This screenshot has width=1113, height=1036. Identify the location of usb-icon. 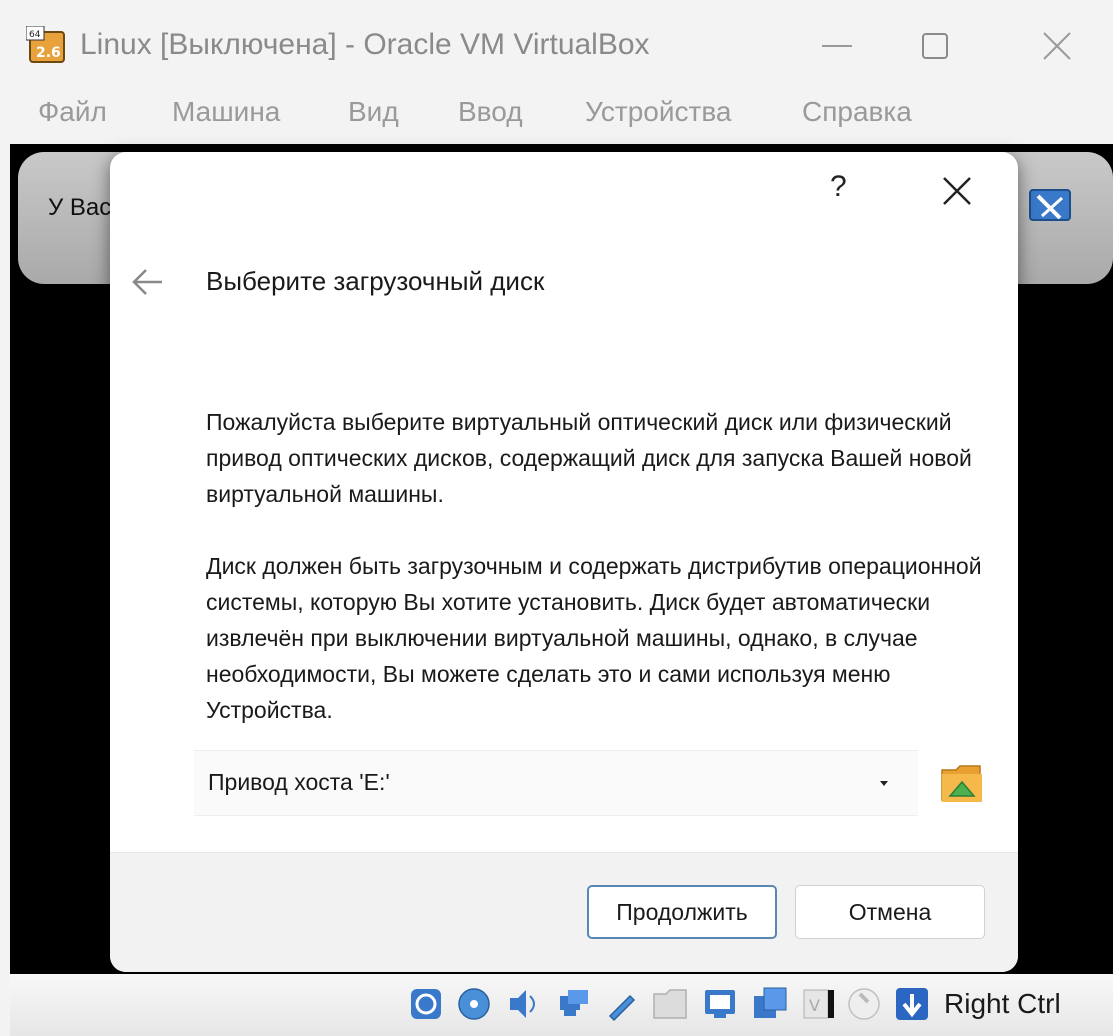
(622, 1004).